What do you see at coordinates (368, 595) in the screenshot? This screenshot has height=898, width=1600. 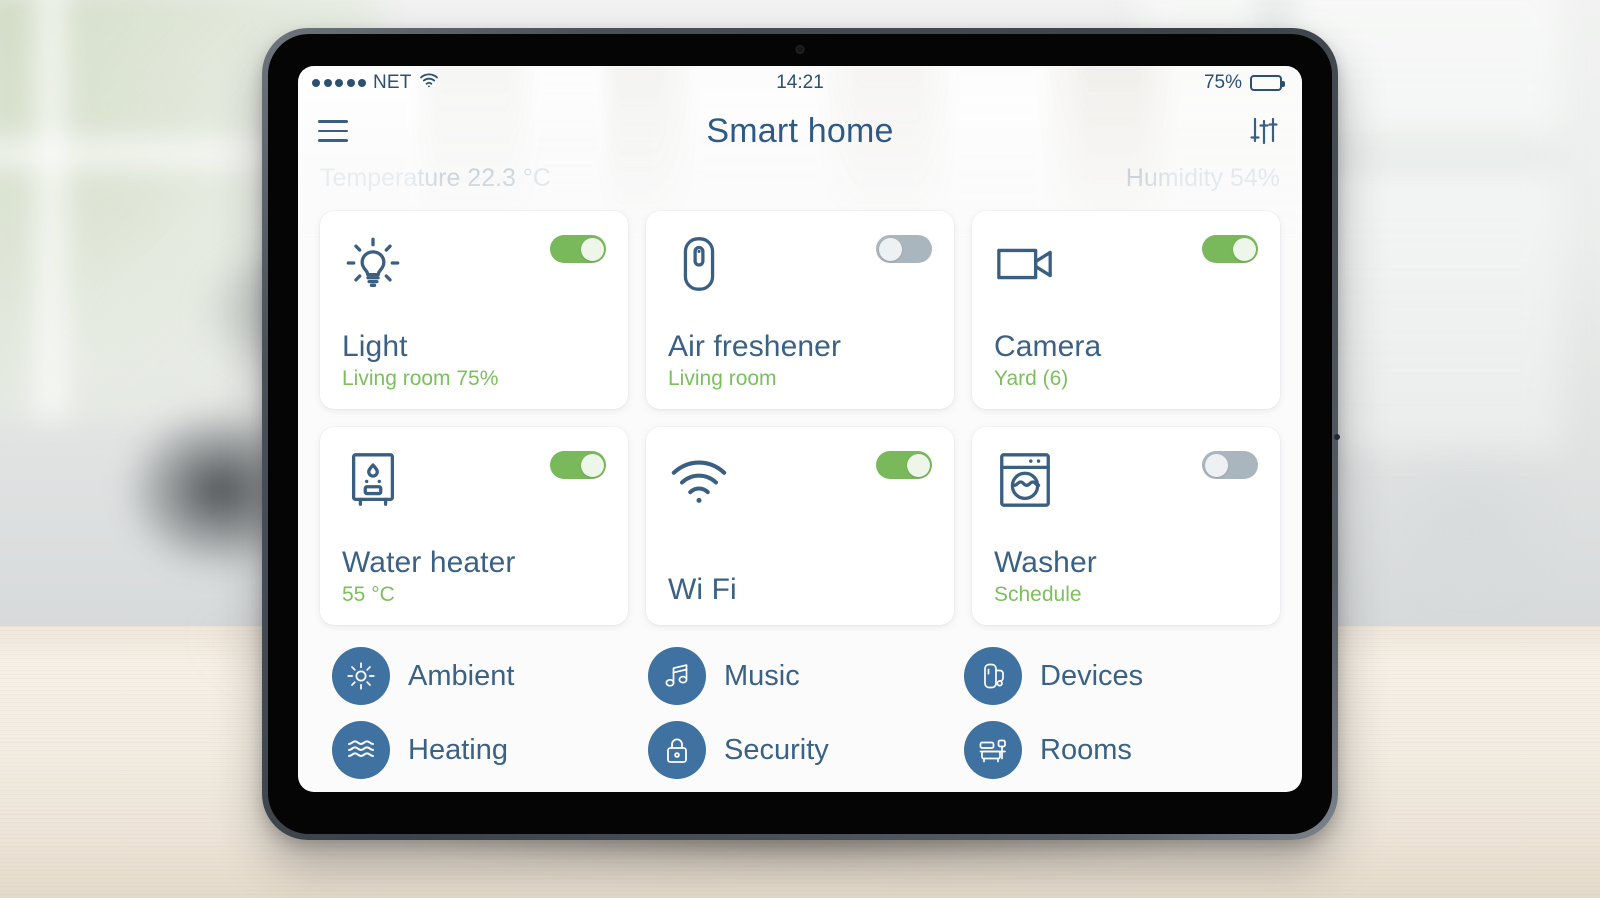 I see `device-subtitle: 55 °C` at bounding box center [368, 595].